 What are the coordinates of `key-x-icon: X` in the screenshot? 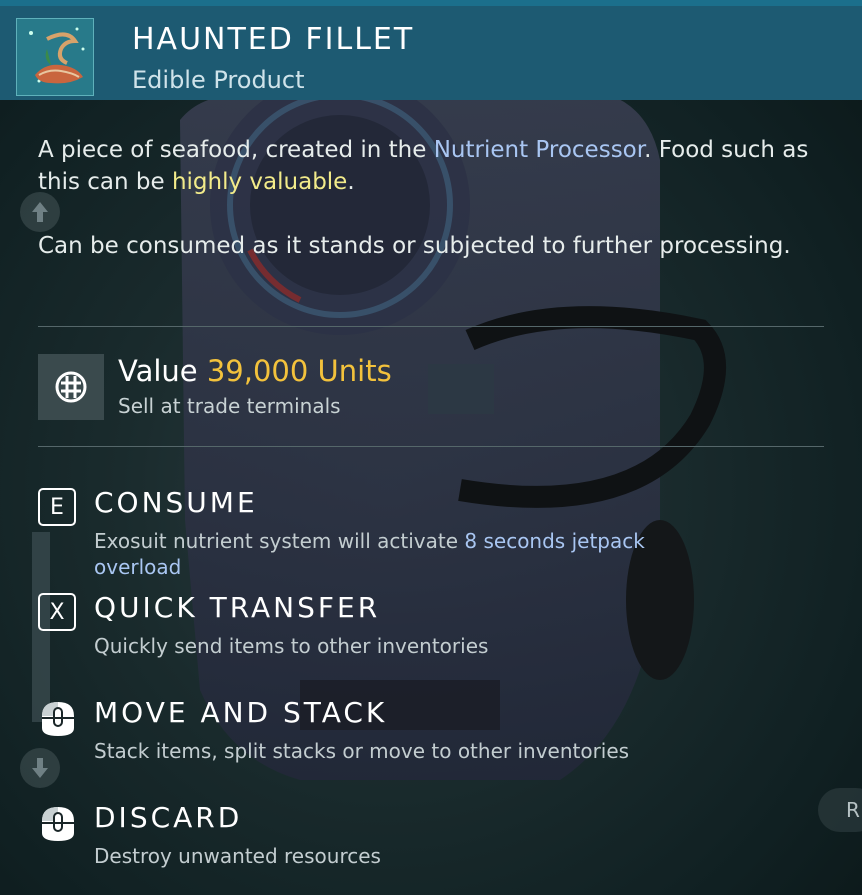 It's located at (57, 612).